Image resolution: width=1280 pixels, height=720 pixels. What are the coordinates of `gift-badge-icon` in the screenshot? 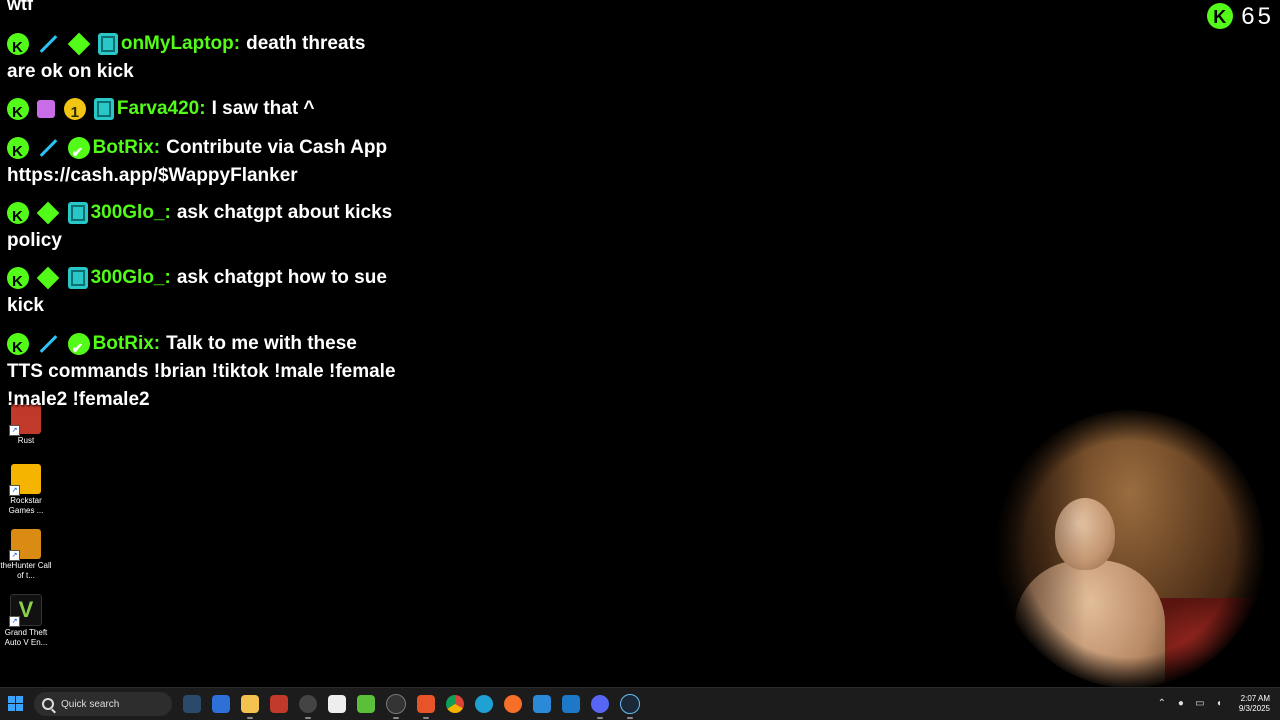 It's located at (46, 108).